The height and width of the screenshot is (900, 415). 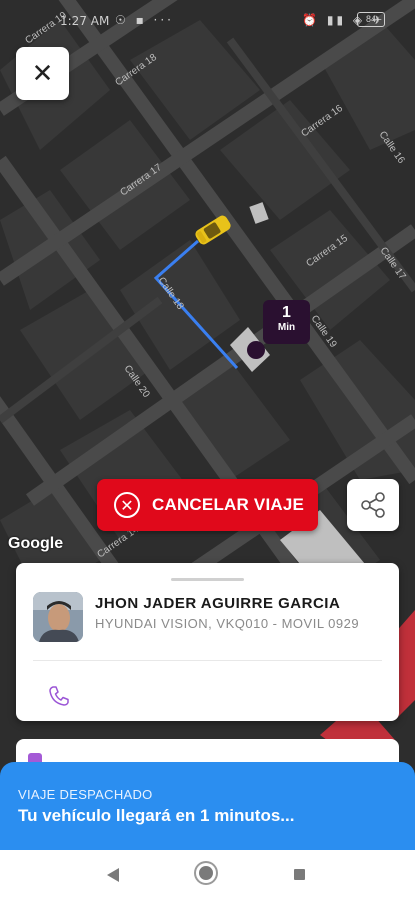 I want to click on battery-icon: 84, so click(x=371, y=19).